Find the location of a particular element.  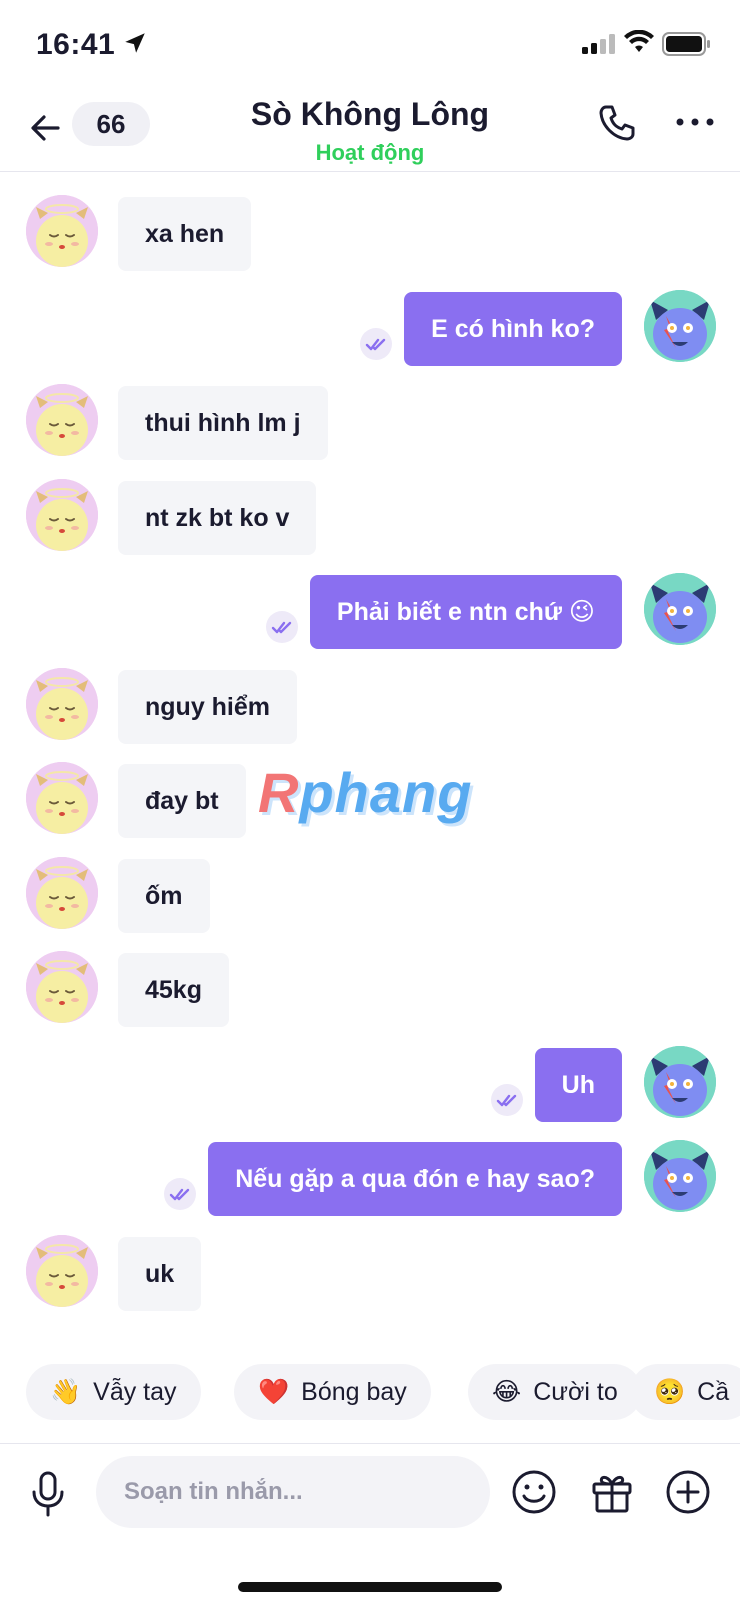

incoming-message: nguy hiểm is located at coordinates (370, 705).